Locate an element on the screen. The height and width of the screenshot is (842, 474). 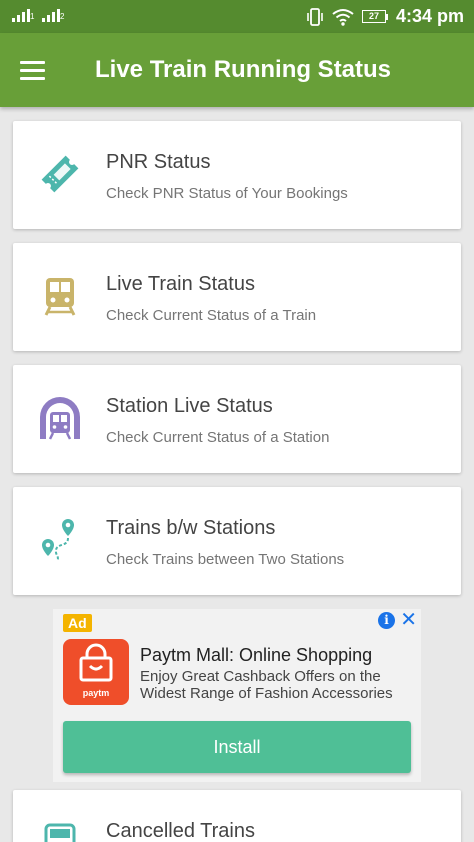
hamburger-menu-icon is located at coordinates (37, 70).